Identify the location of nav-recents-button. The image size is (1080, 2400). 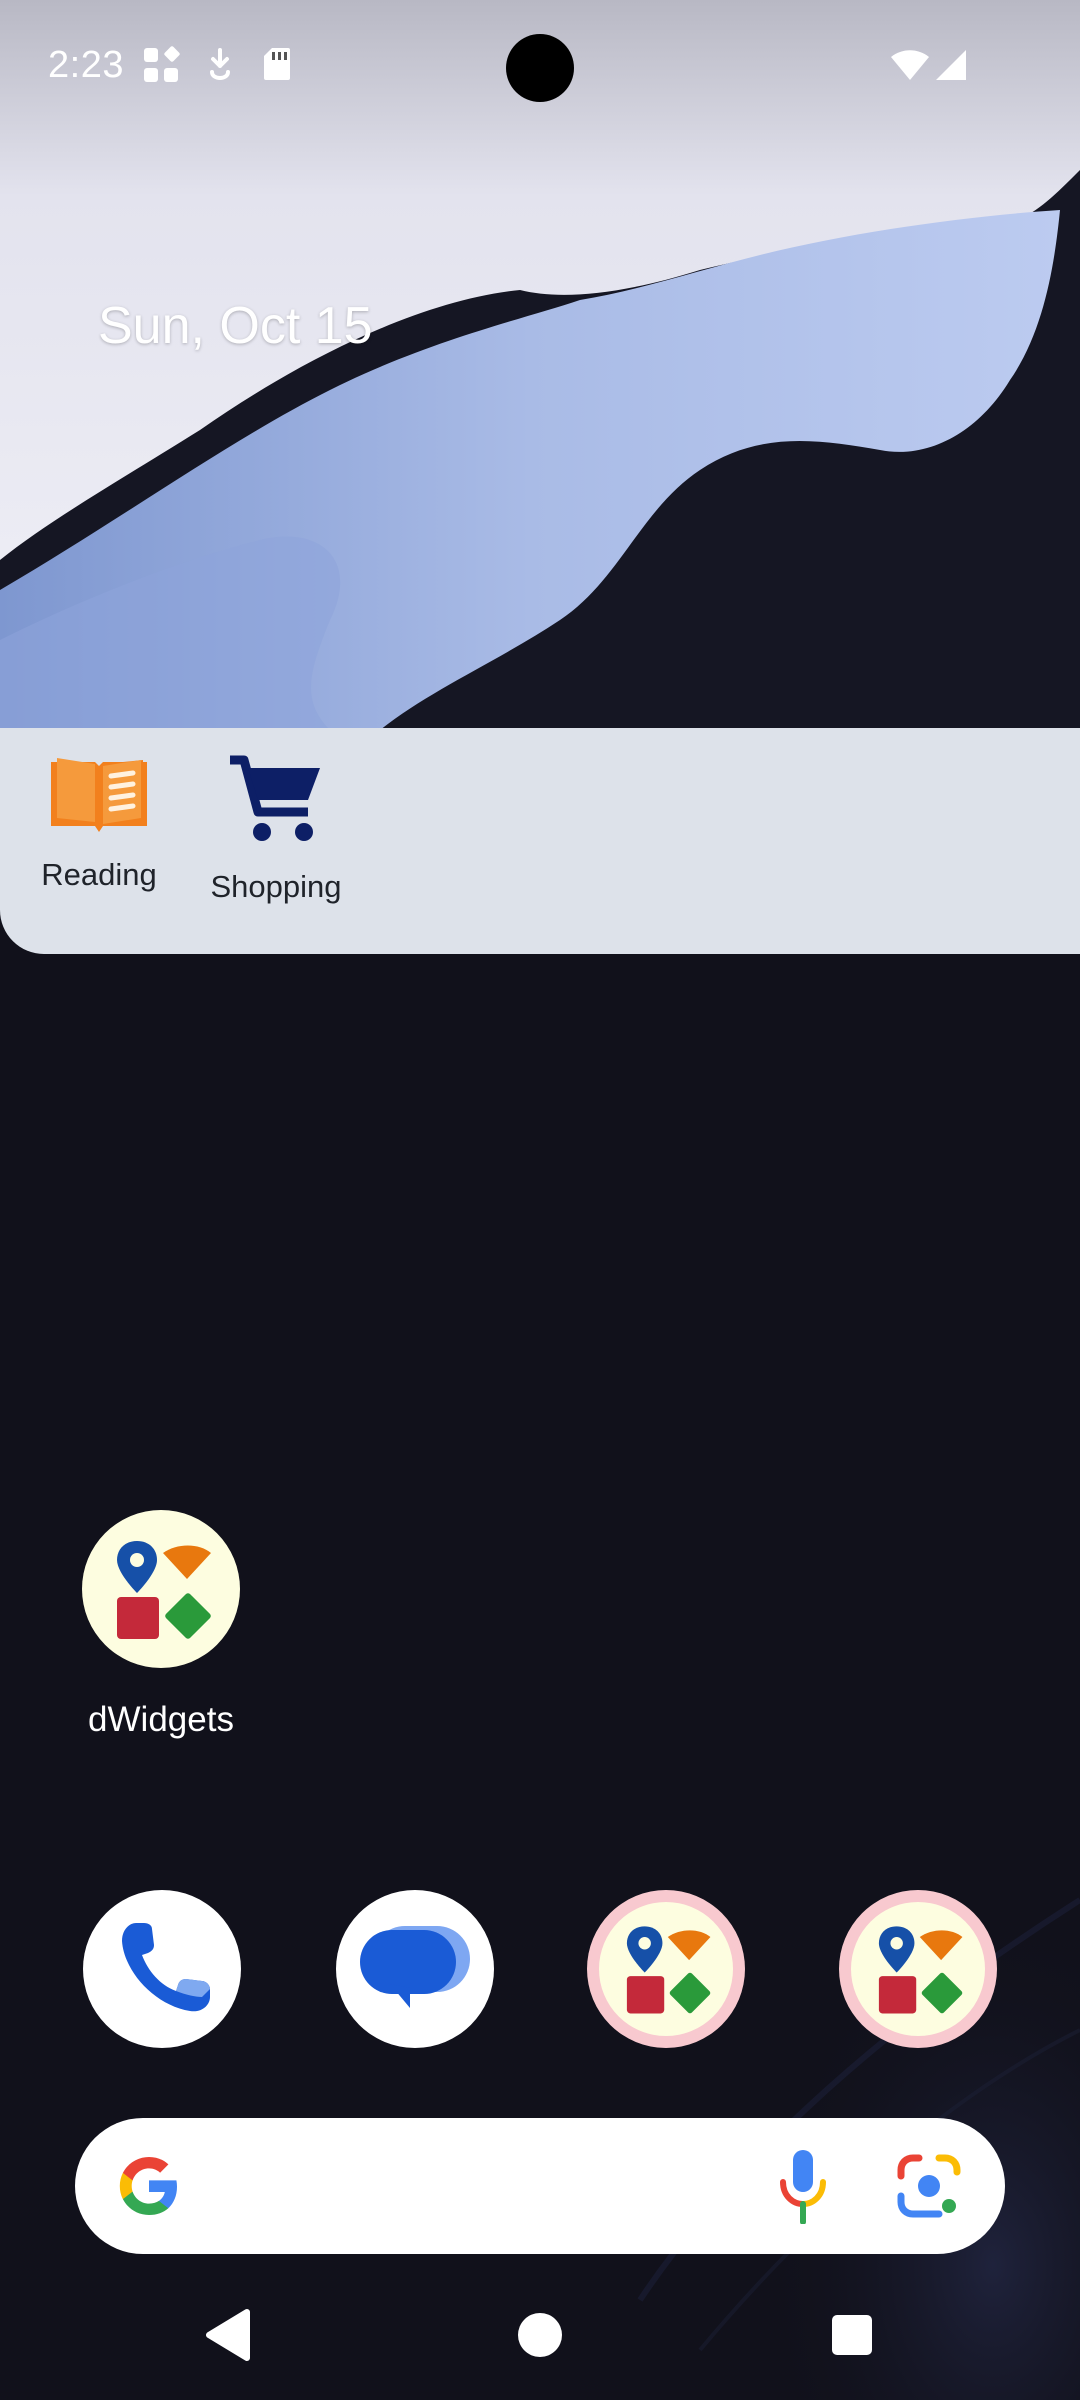
(852, 2335).